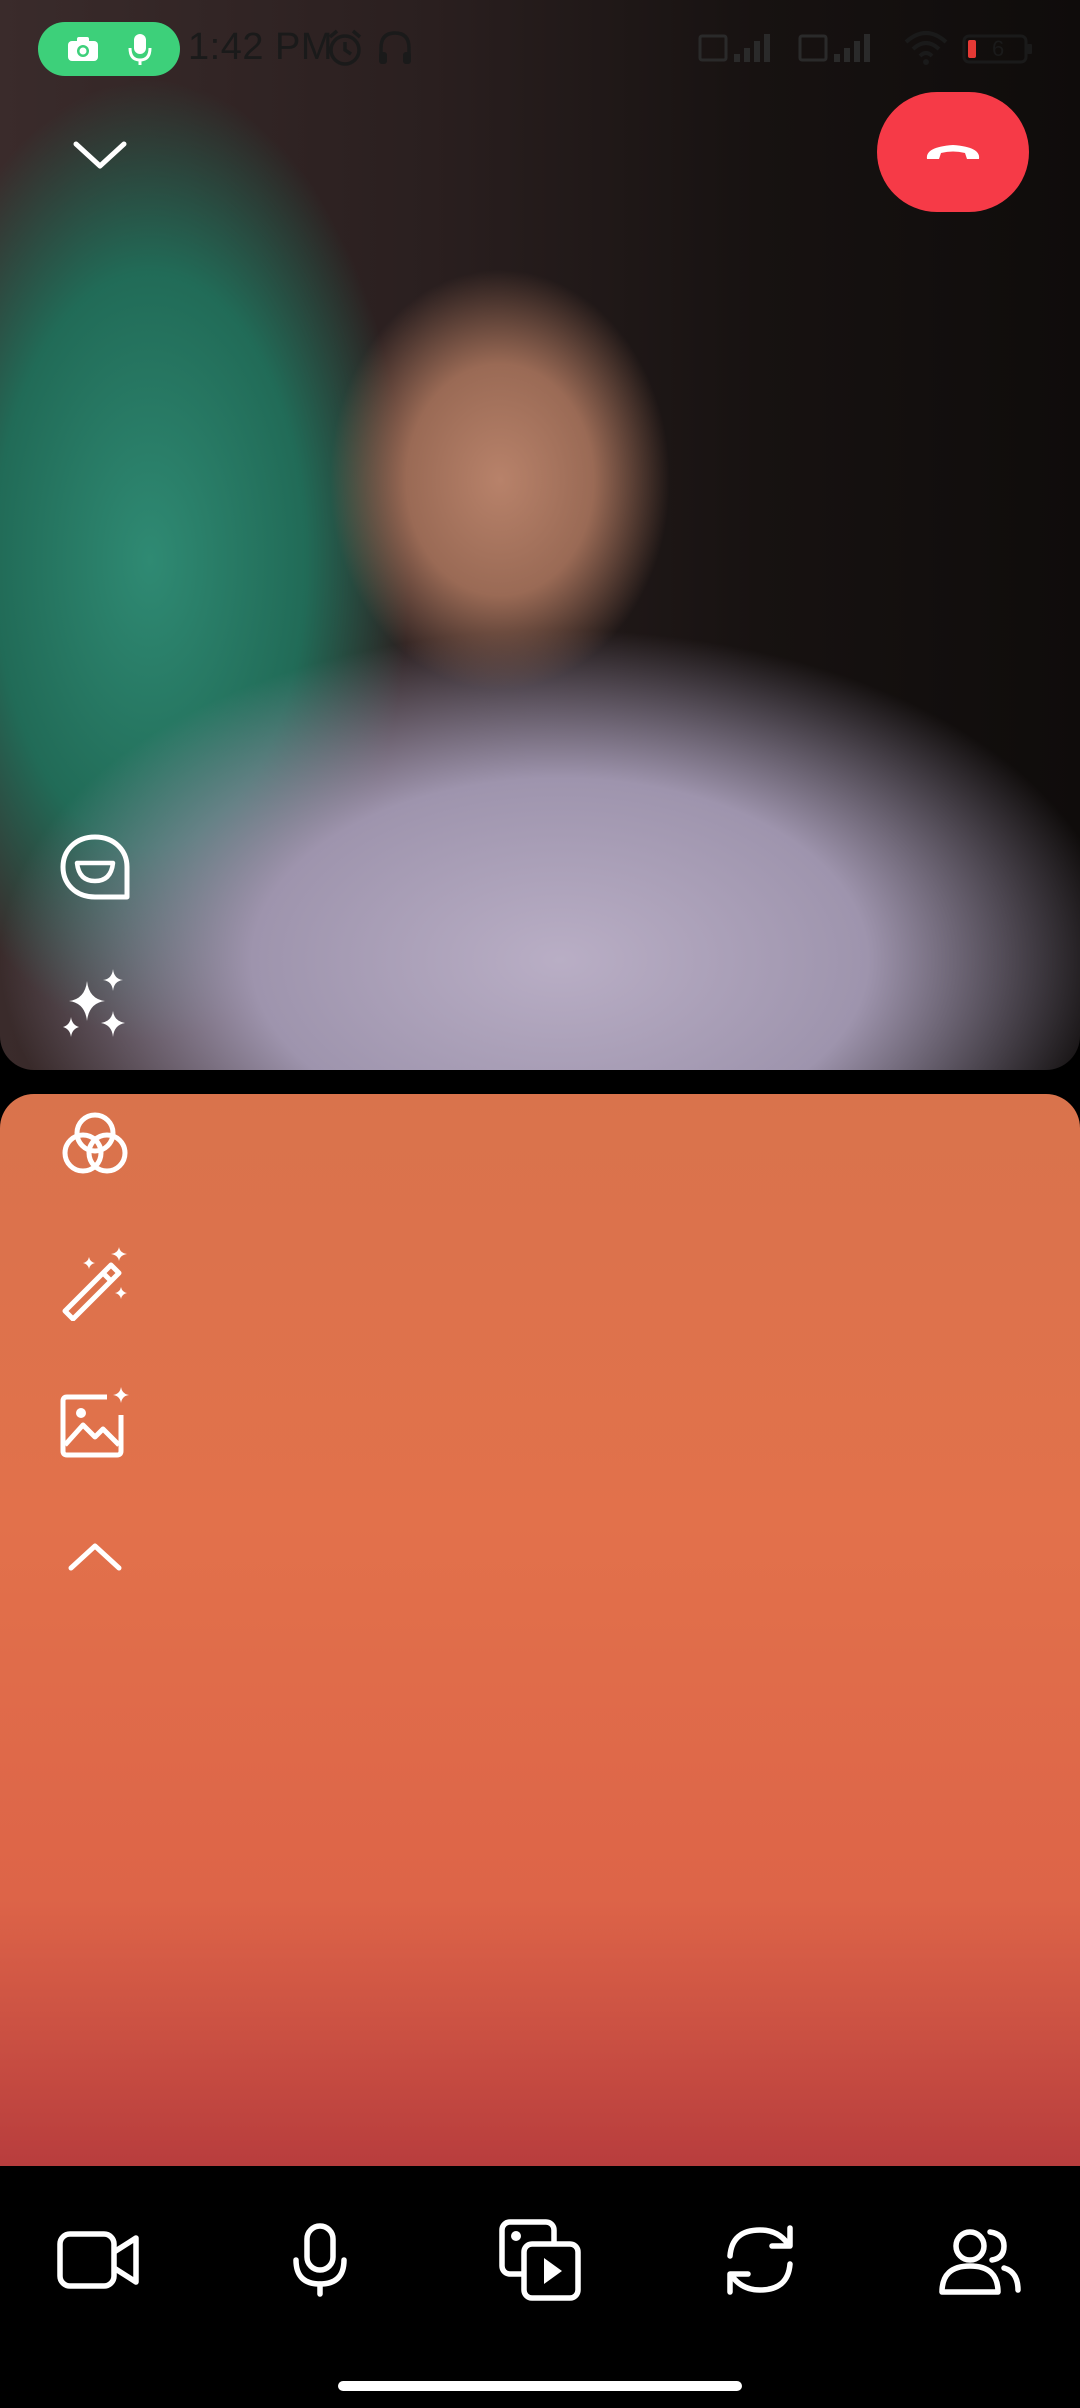 The image size is (1080, 2408). I want to click on mic-icon, so click(140, 49).